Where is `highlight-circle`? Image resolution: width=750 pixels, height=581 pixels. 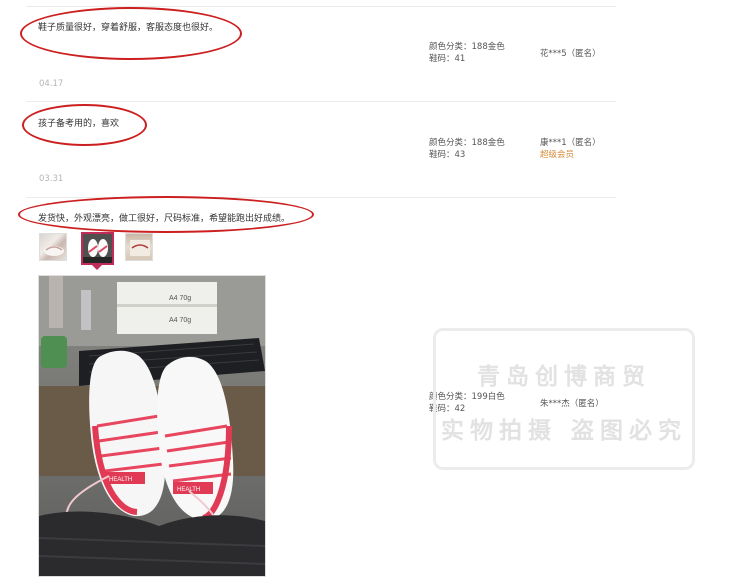 highlight-circle is located at coordinates (131, 33).